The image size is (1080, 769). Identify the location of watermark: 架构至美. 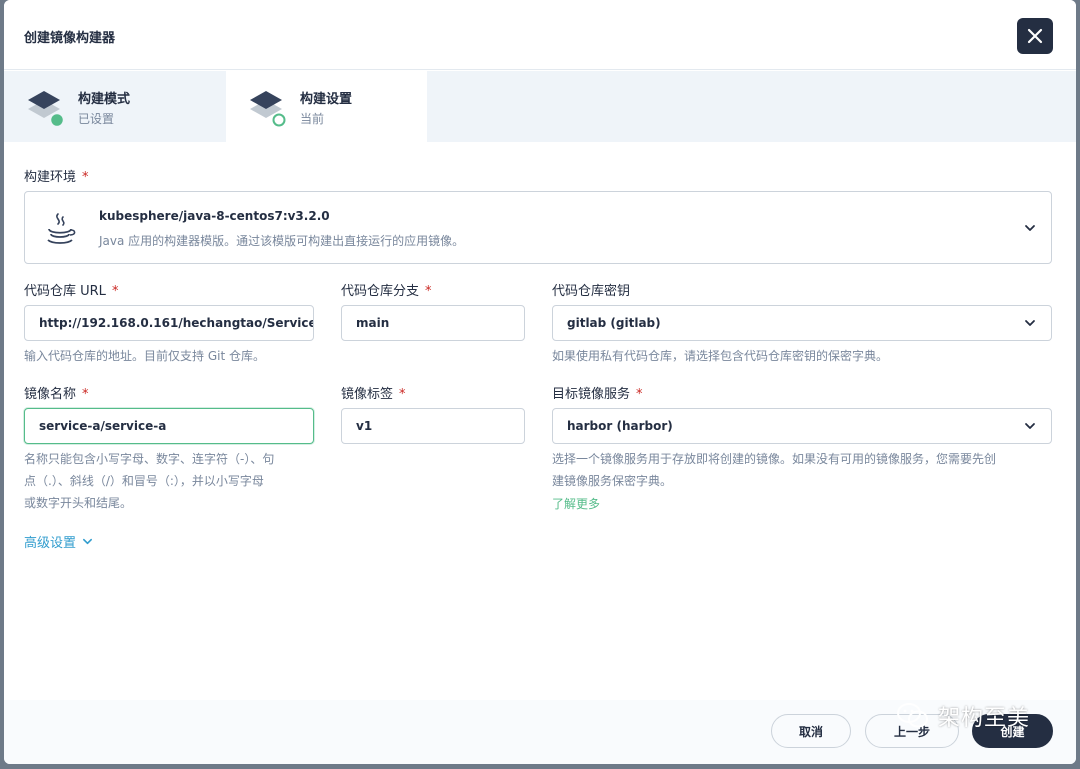
(963, 716).